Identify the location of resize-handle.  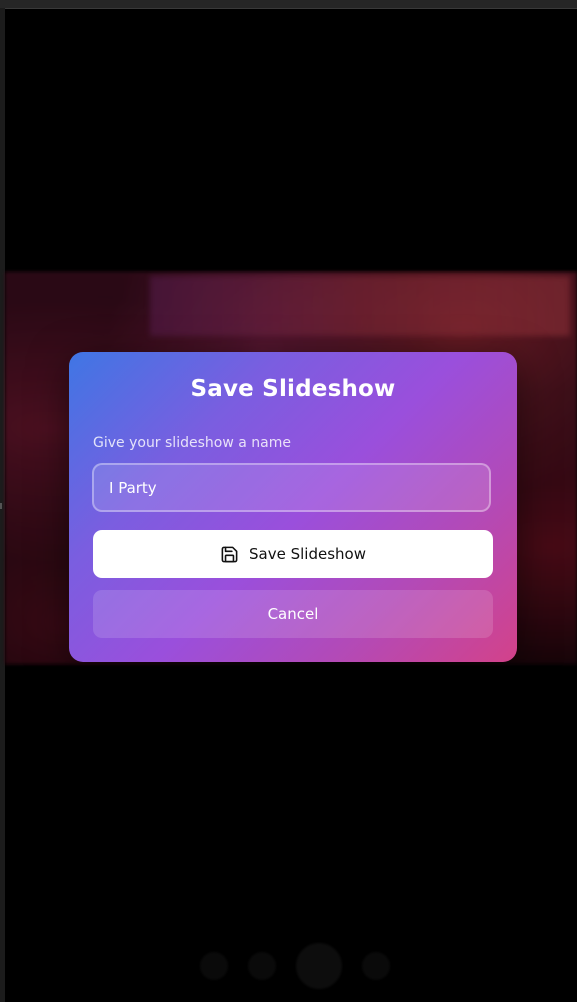
(1, 506).